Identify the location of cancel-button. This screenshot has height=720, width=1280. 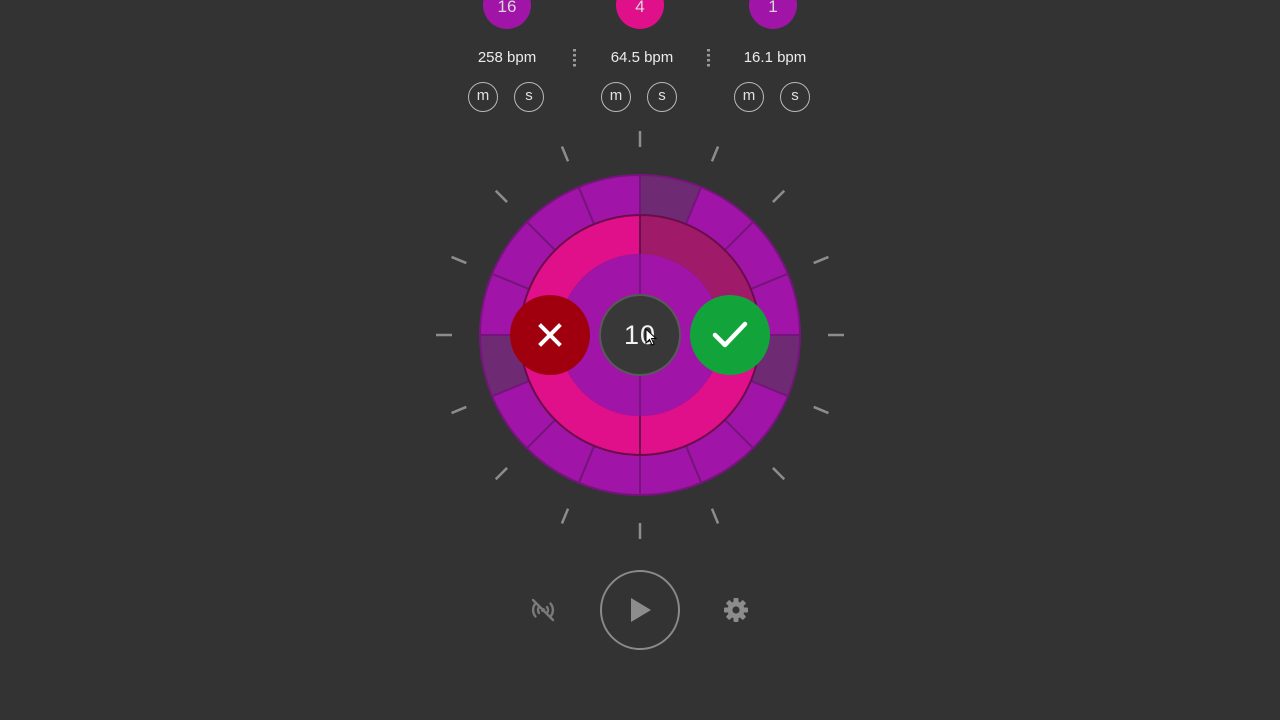
(550, 335).